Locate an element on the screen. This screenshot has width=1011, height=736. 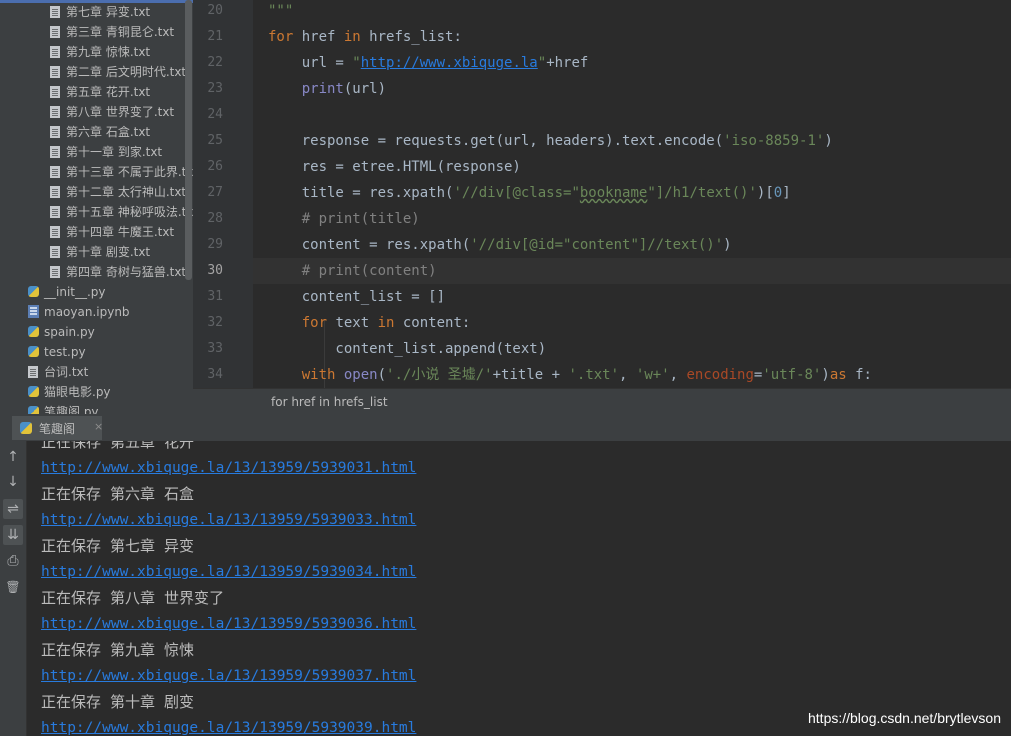
code-line-28: # print(title) is located at coordinates (344, 219).